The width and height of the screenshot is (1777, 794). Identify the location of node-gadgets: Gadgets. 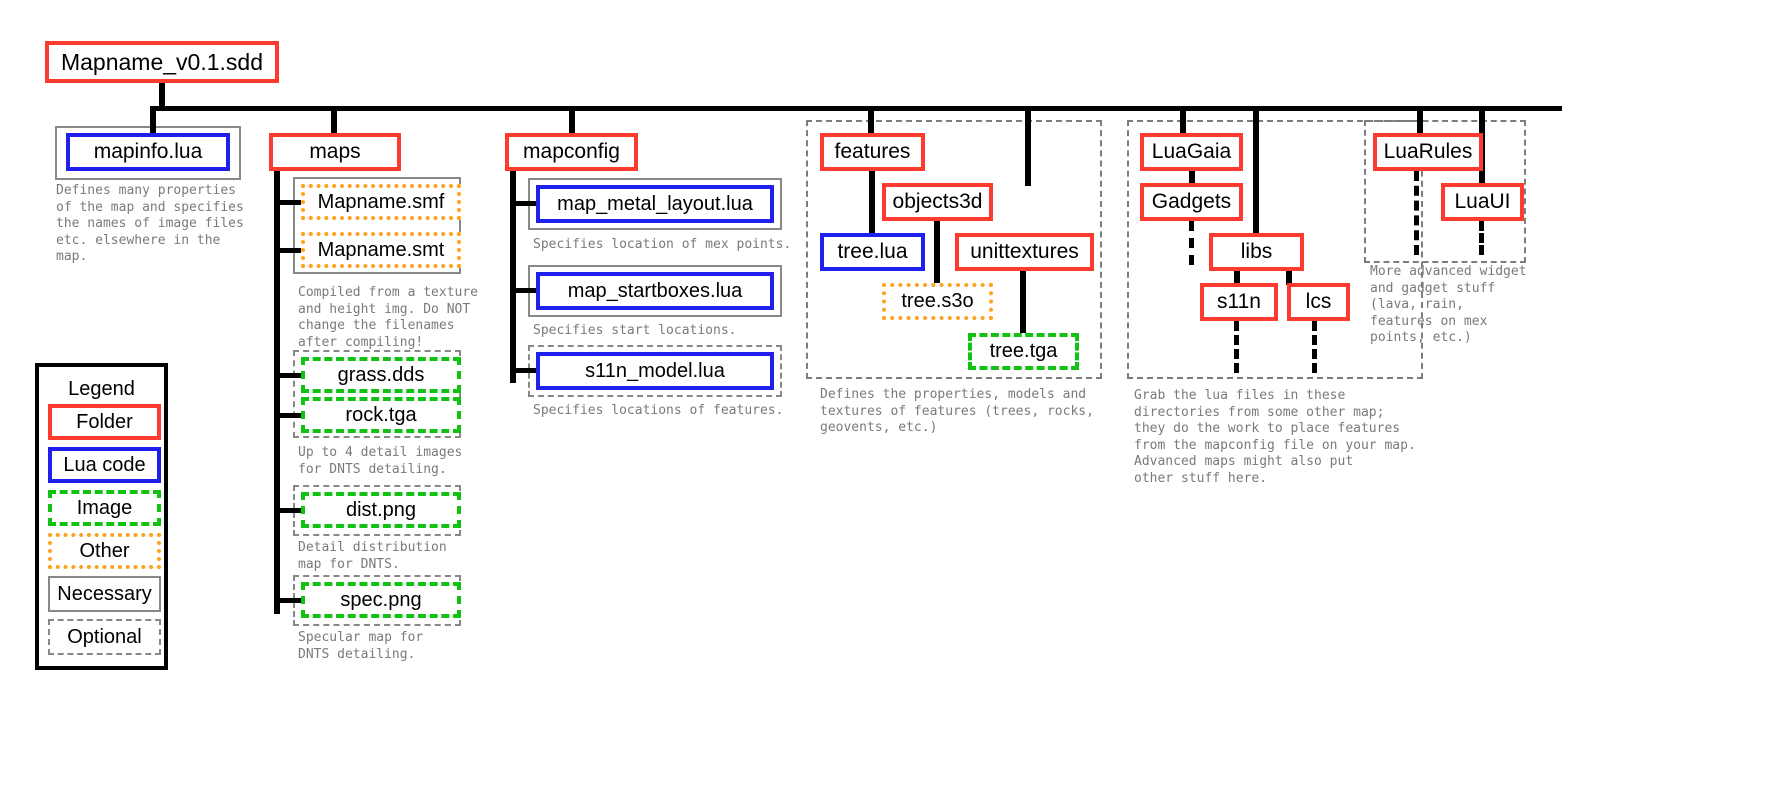
(1191, 202).